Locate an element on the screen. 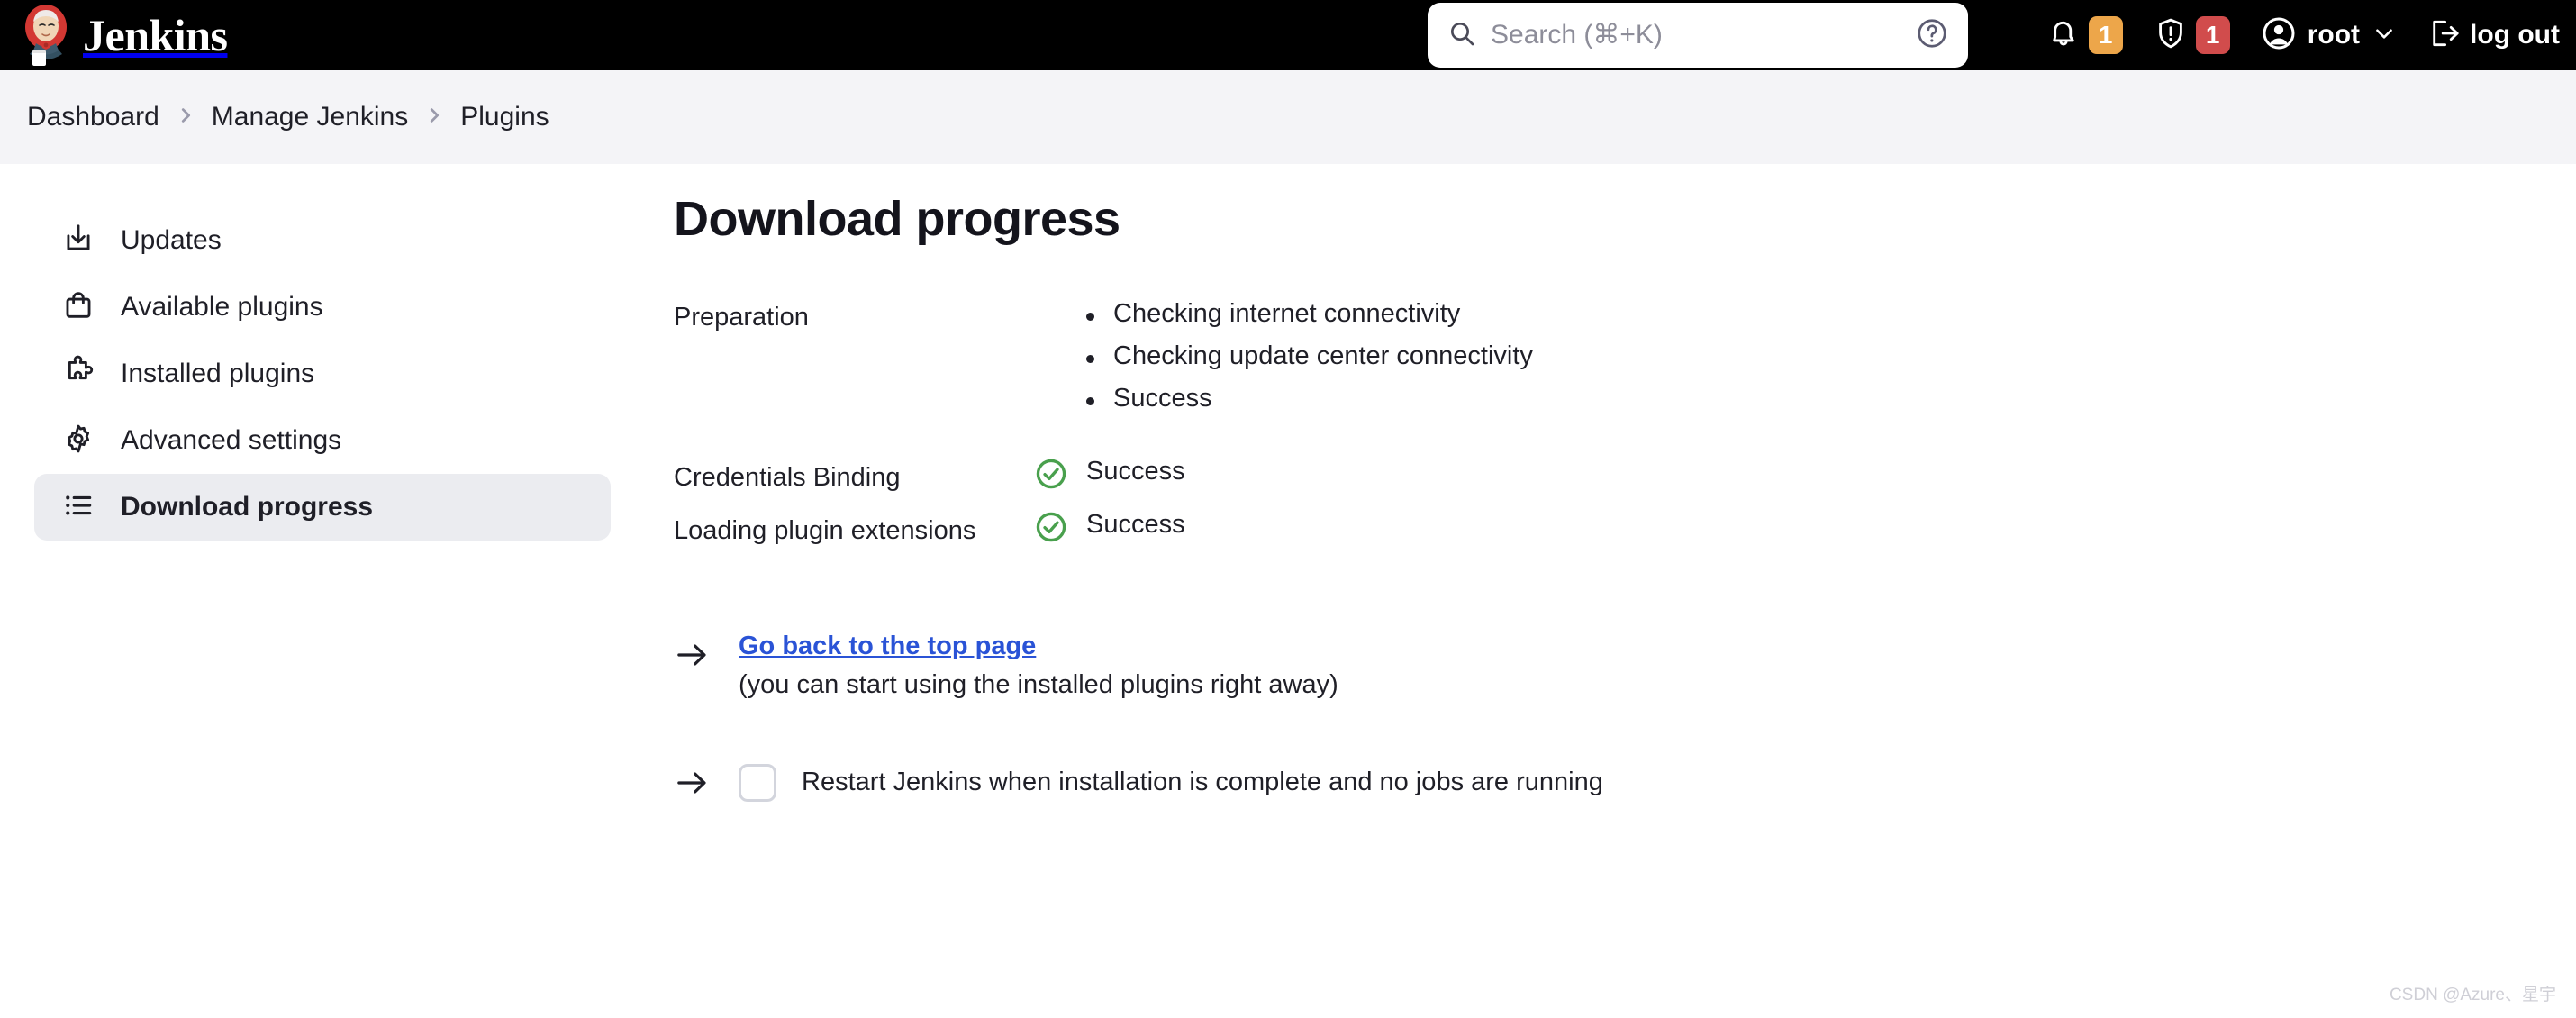 The height and width of the screenshot is (1018, 2576). security-badge: 1 is located at coordinates (2212, 35).